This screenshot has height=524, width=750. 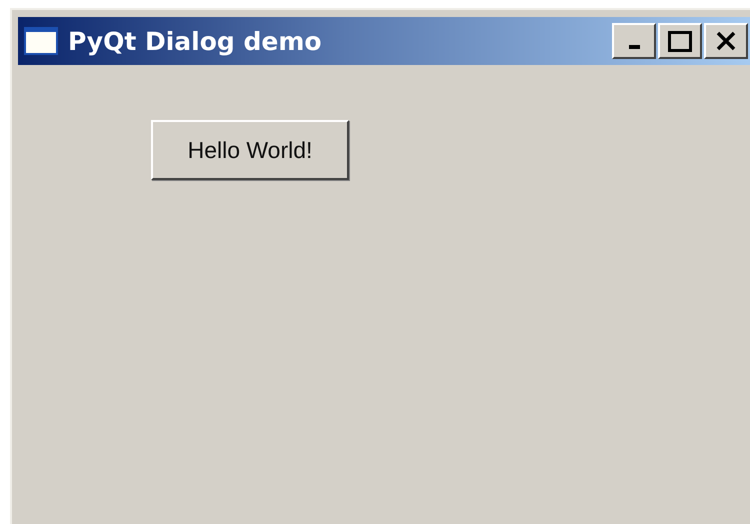 I want to click on close-icon, so click(x=726, y=41).